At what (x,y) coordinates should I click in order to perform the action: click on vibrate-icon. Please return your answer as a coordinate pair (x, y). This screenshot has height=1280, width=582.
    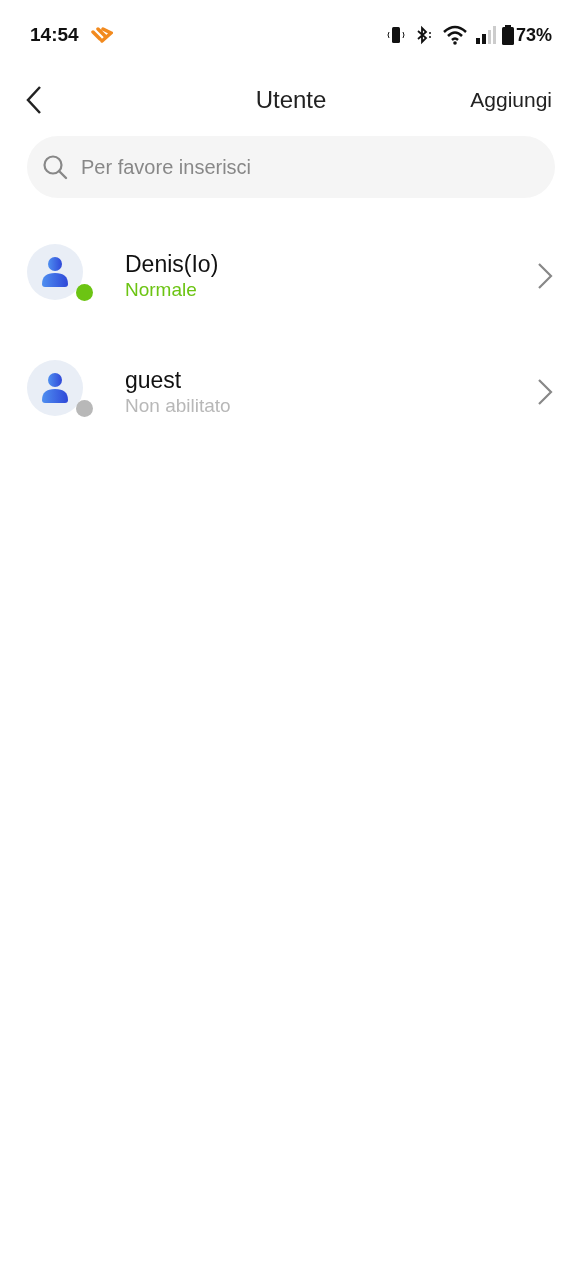
    Looking at the image, I should click on (395, 35).